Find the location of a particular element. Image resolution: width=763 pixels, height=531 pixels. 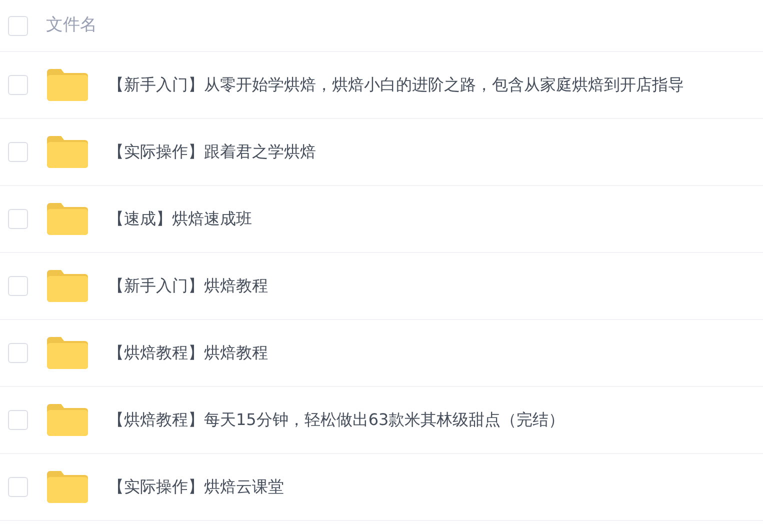

file-name: 【速成】烘焙速成班 is located at coordinates (180, 219).